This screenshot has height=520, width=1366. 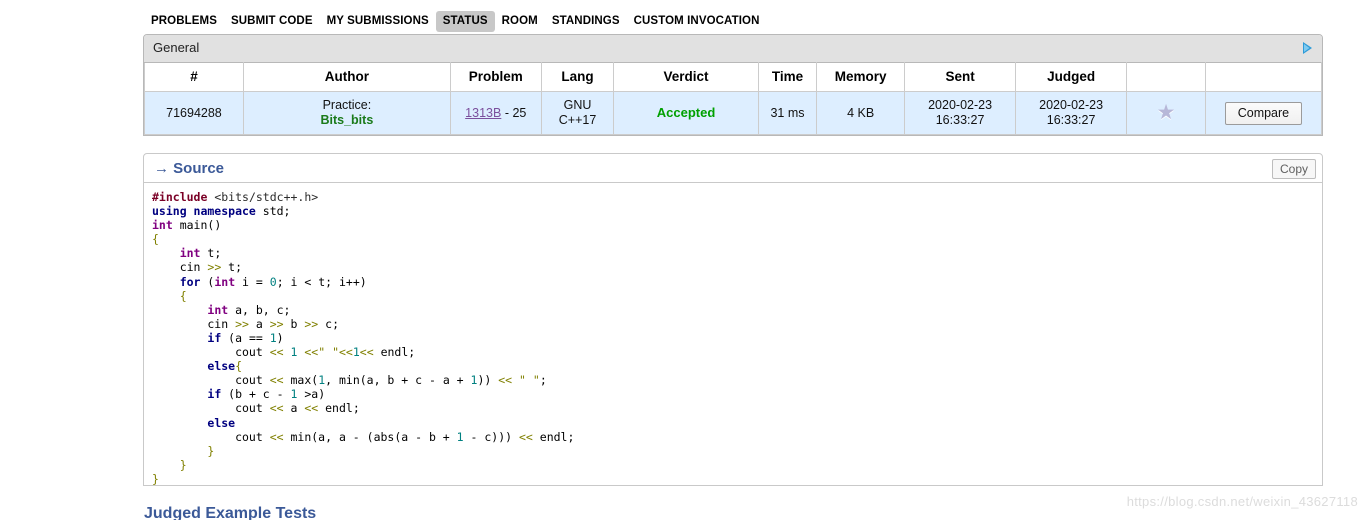 What do you see at coordinates (586, 21) in the screenshot?
I see `nav-item-standings: STANDINGS` at bounding box center [586, 21].